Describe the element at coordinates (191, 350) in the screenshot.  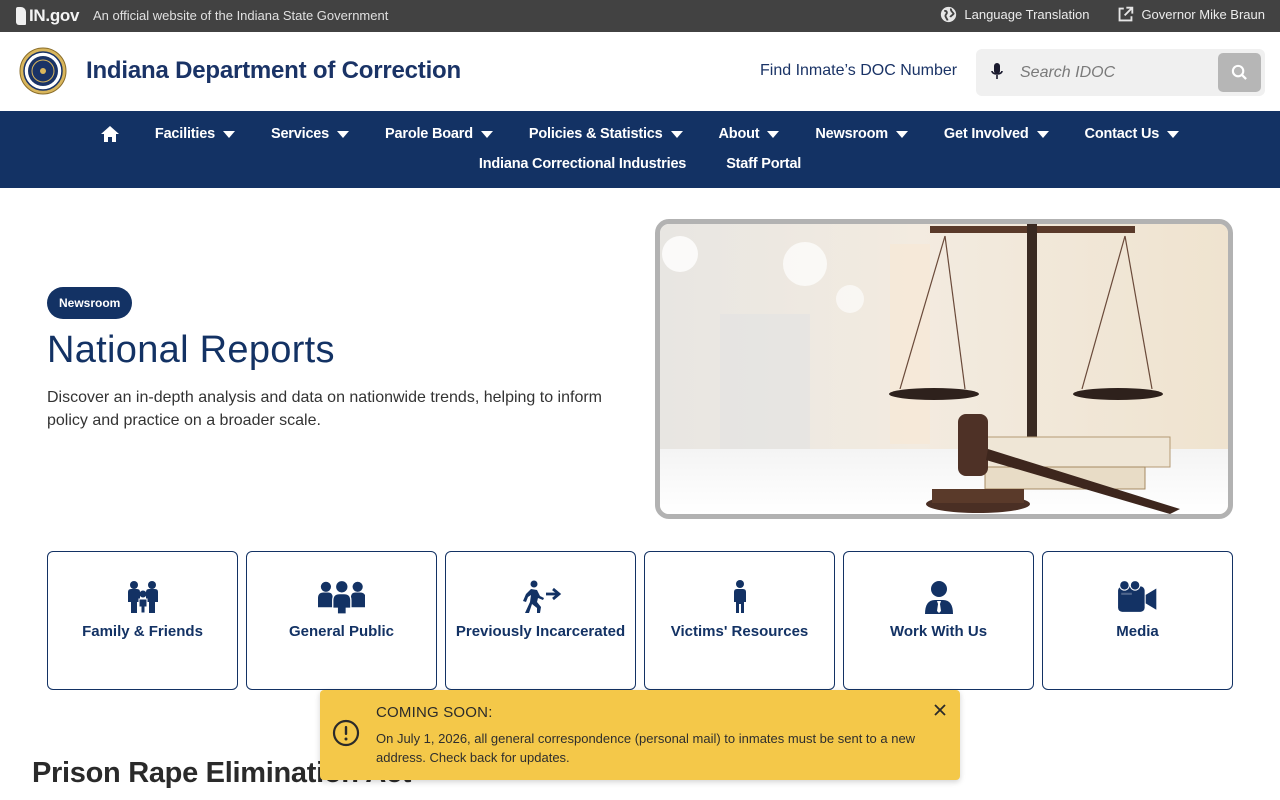
I see `hero-title: National Reports` at that location.